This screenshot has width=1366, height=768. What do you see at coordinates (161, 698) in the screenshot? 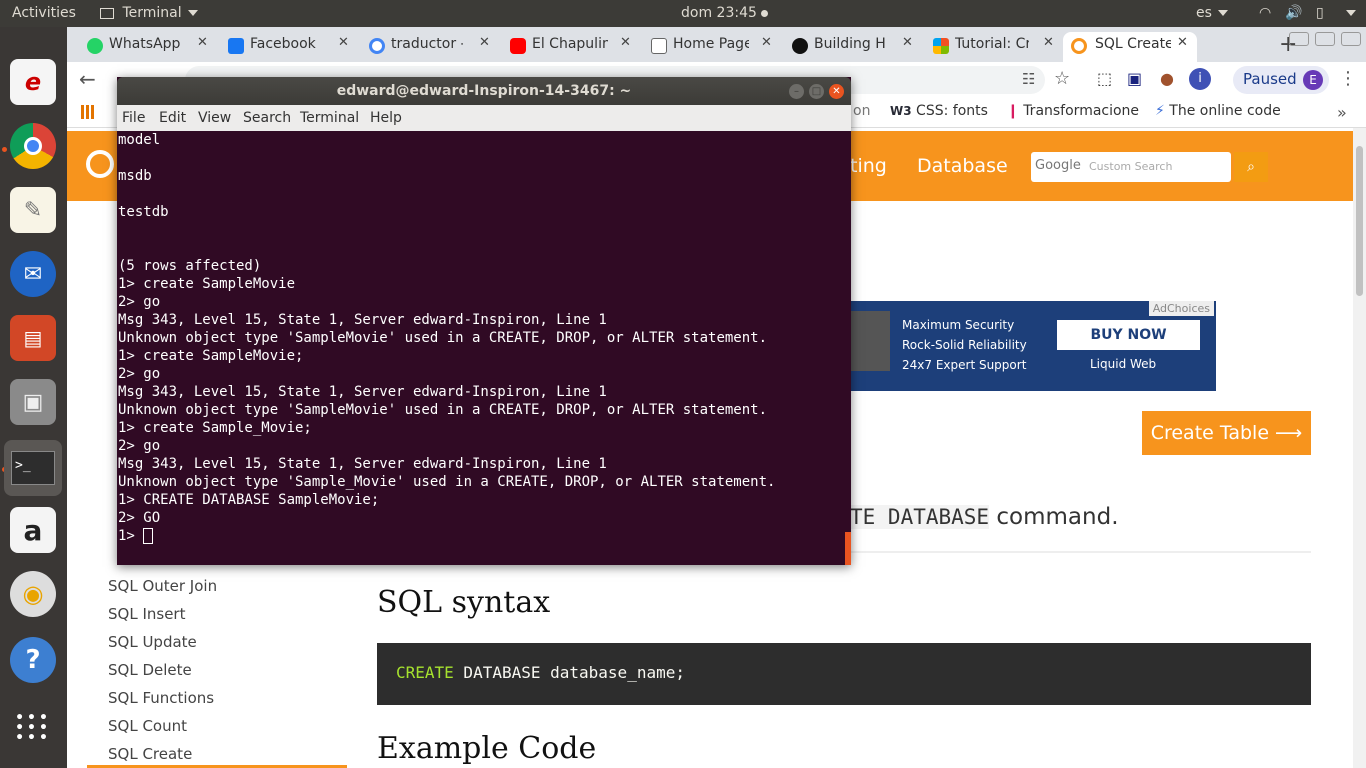
I see `sidebar-item-functions: SQL Functions` at bounding box center [161, 698].